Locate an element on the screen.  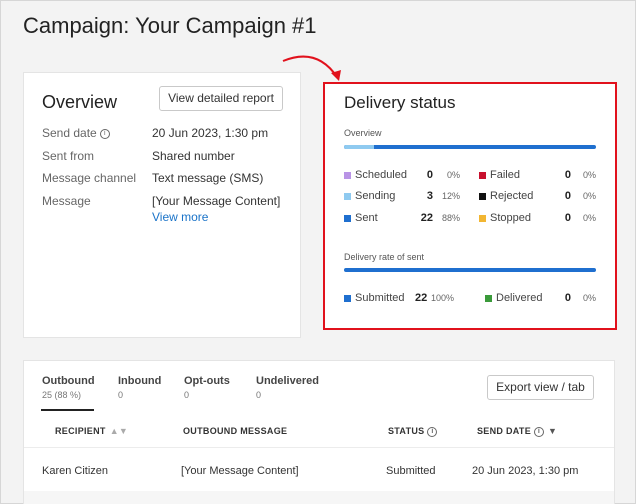
column-header-status: STATUS i is located at coordinates (413, 431).